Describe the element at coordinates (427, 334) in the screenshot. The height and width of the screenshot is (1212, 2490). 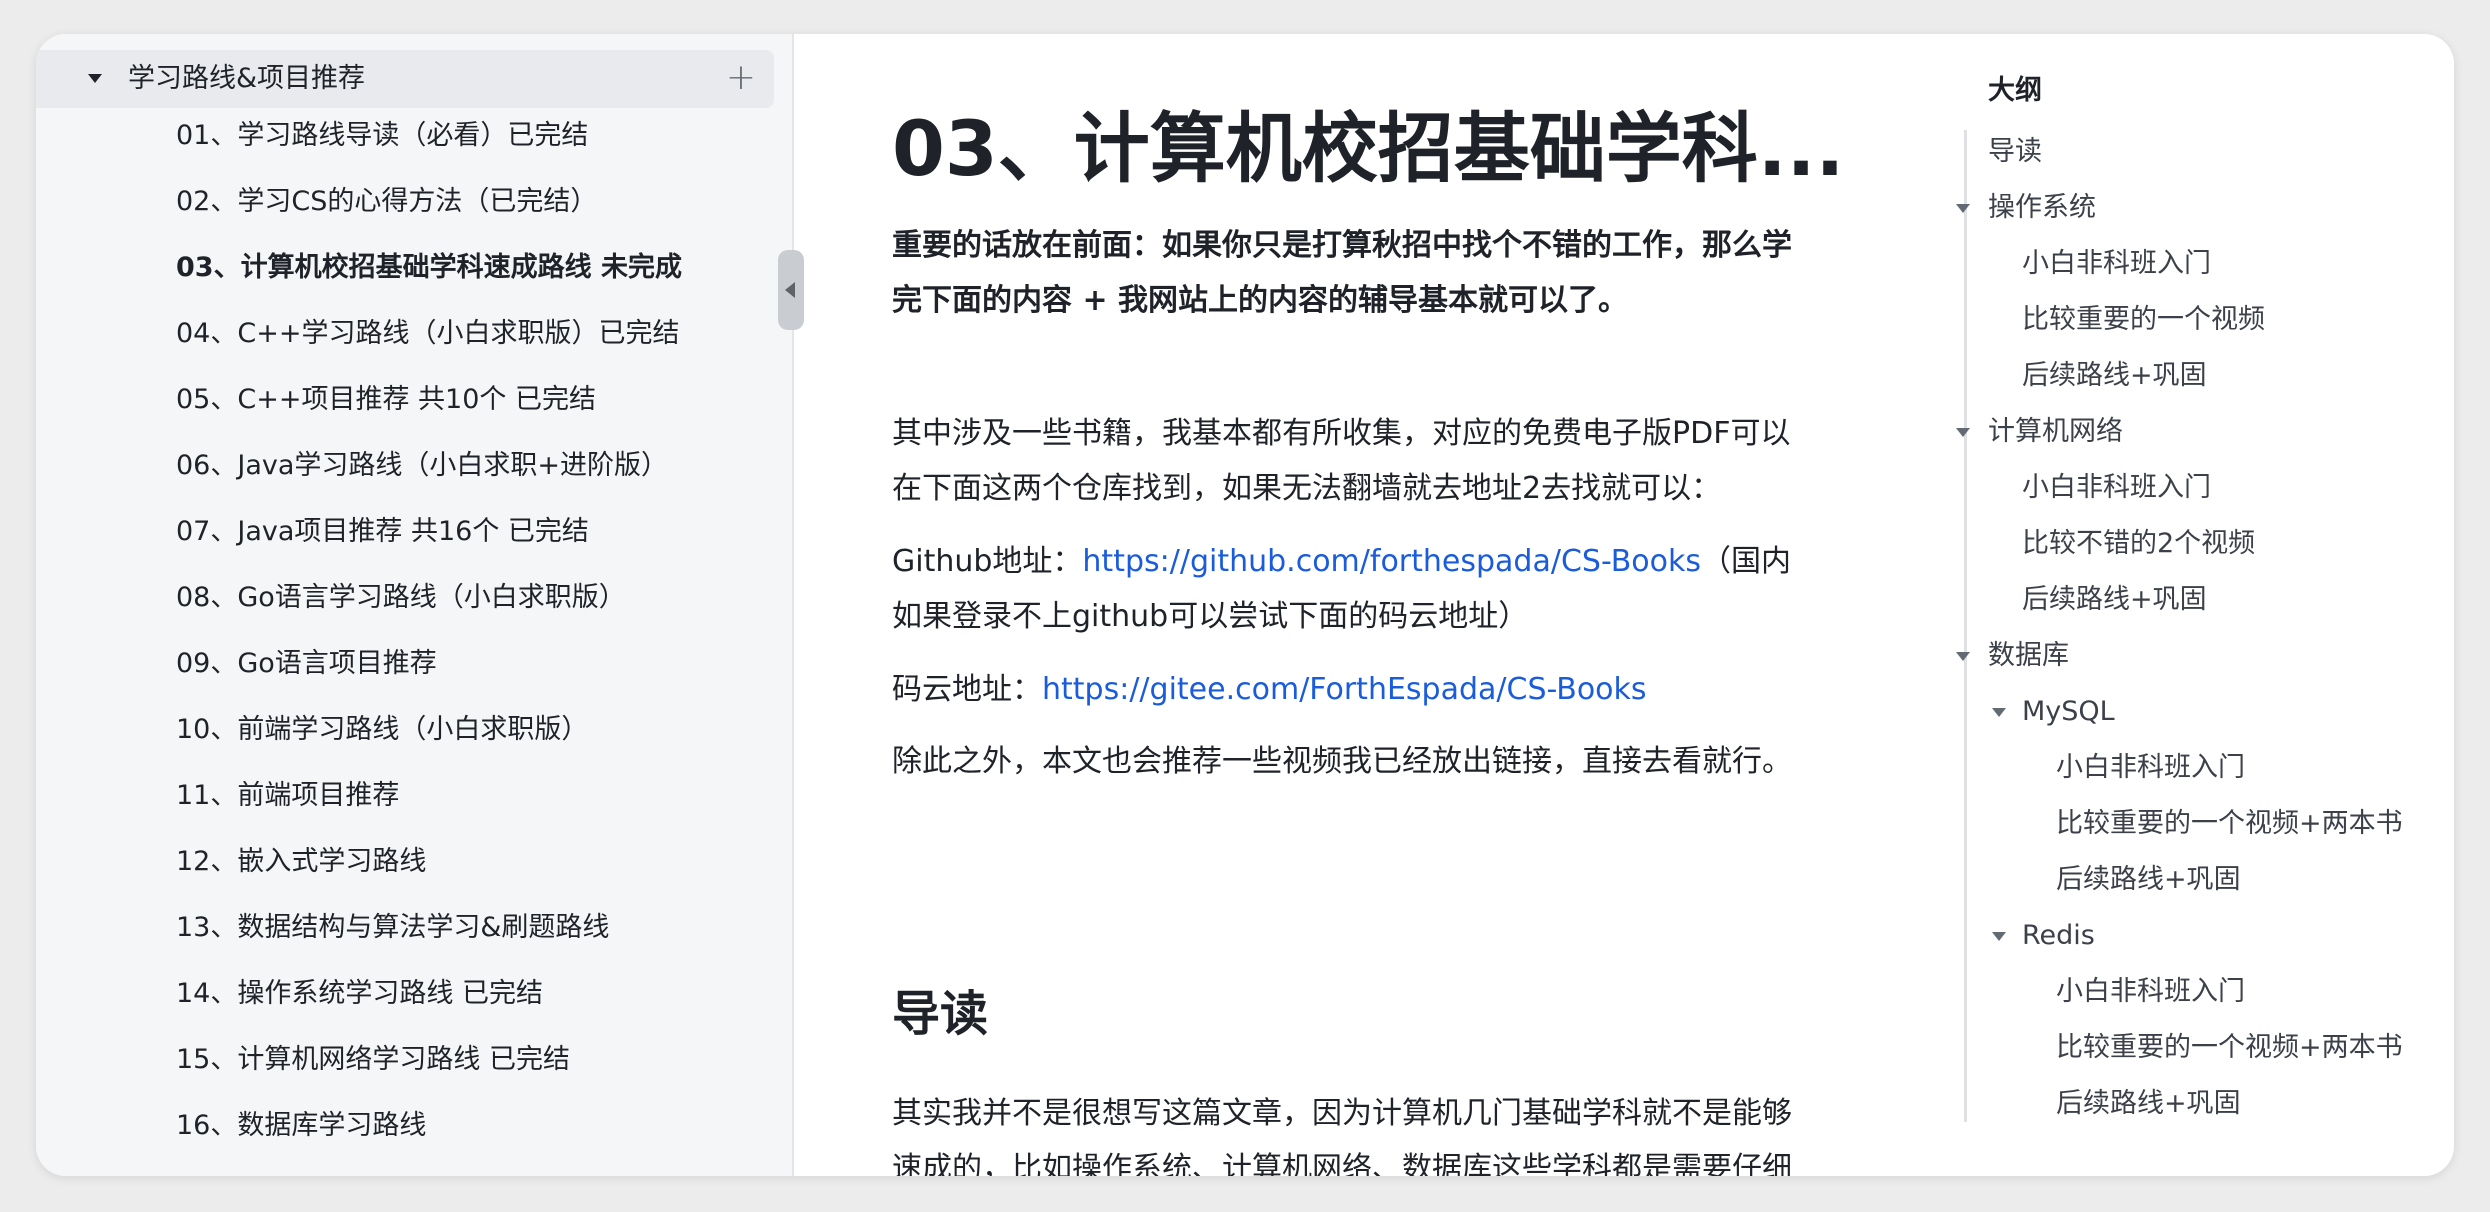
I see `tree-item: 04、C++学习路线（小白求职版）已完结` at that location.